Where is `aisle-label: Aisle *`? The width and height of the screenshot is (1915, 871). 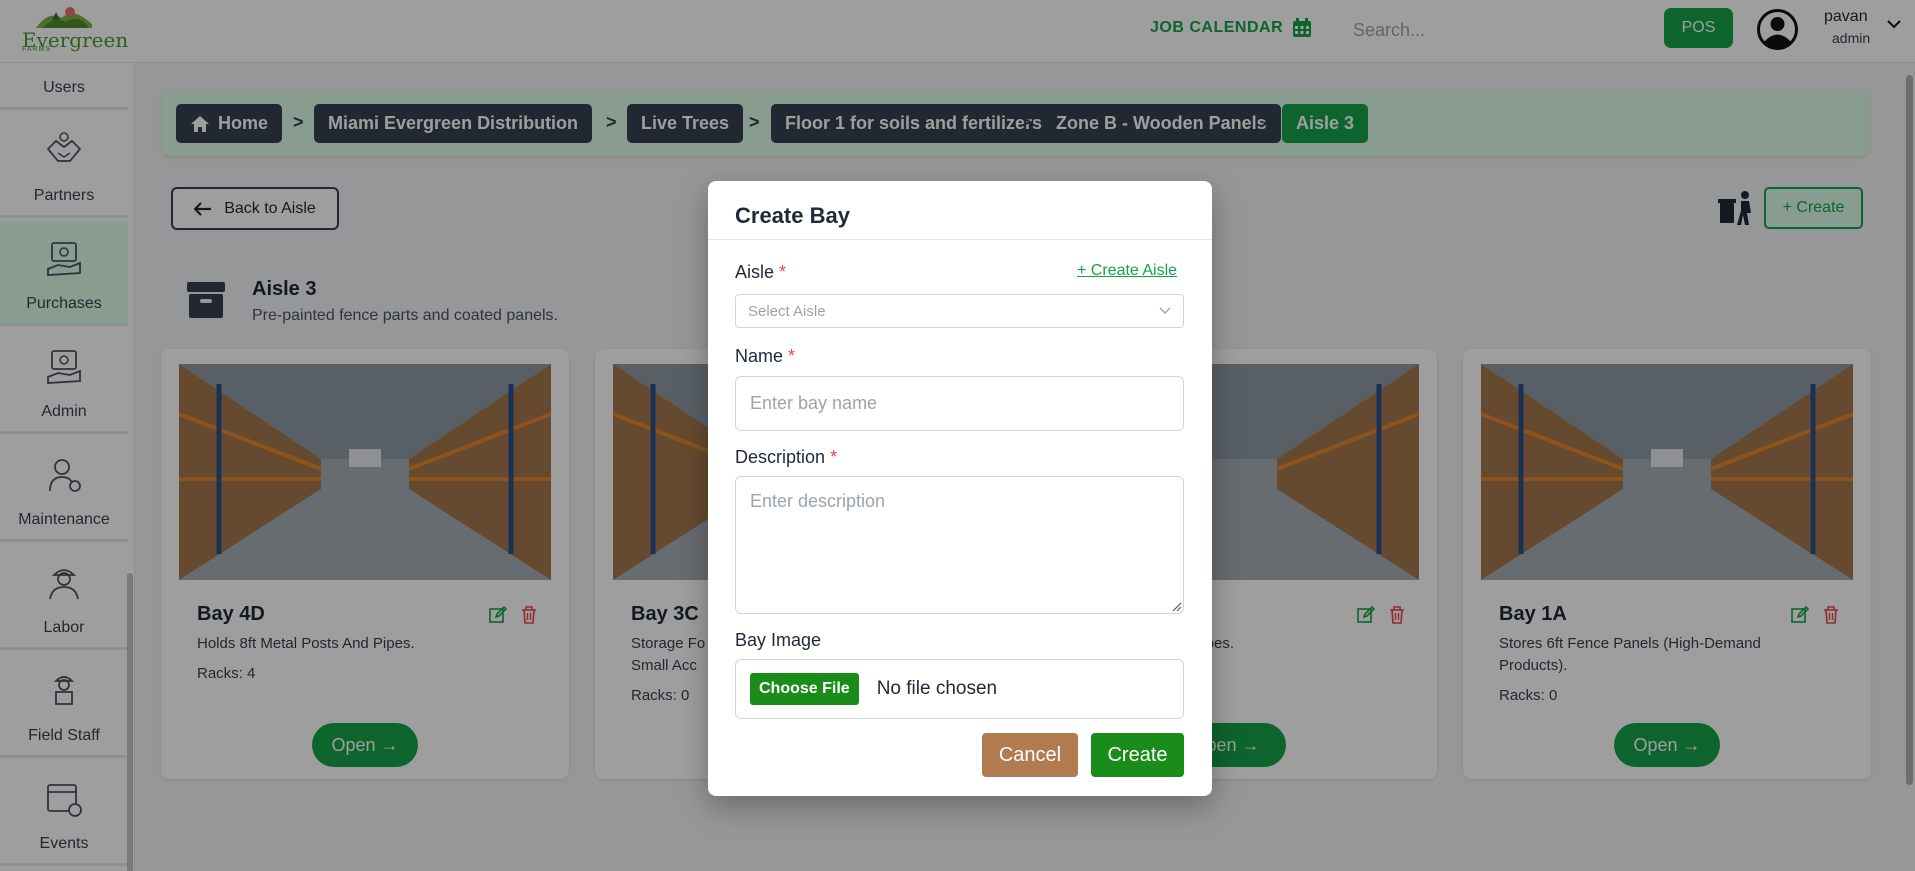 aisle-label: Aisle * is located at coordinates (761, 272).